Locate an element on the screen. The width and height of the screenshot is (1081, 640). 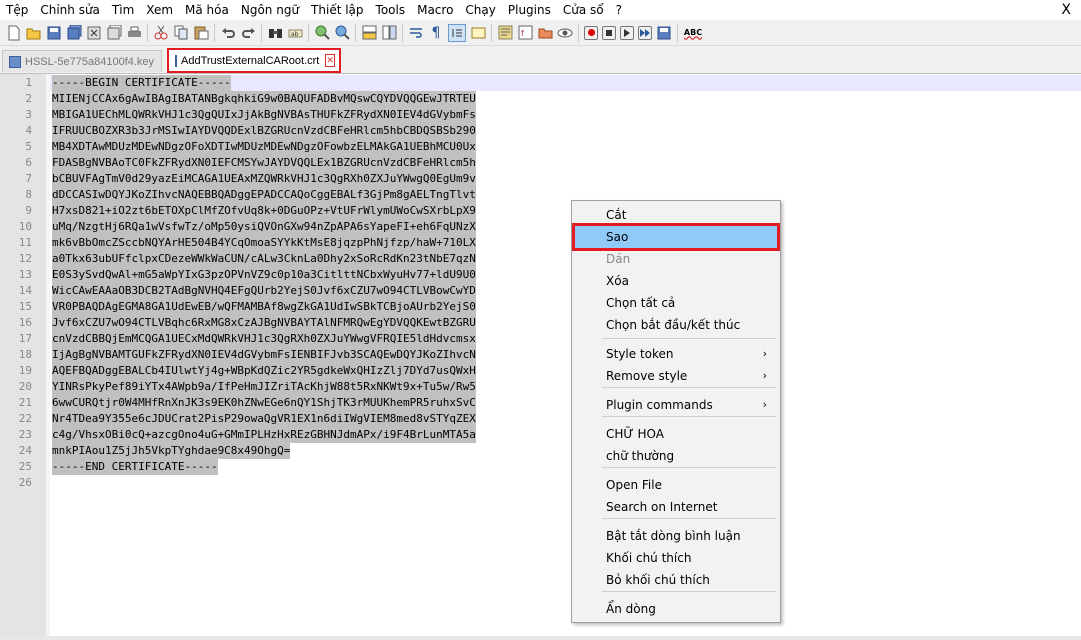
function-list-icon: f is located at coordinates (525, 33).